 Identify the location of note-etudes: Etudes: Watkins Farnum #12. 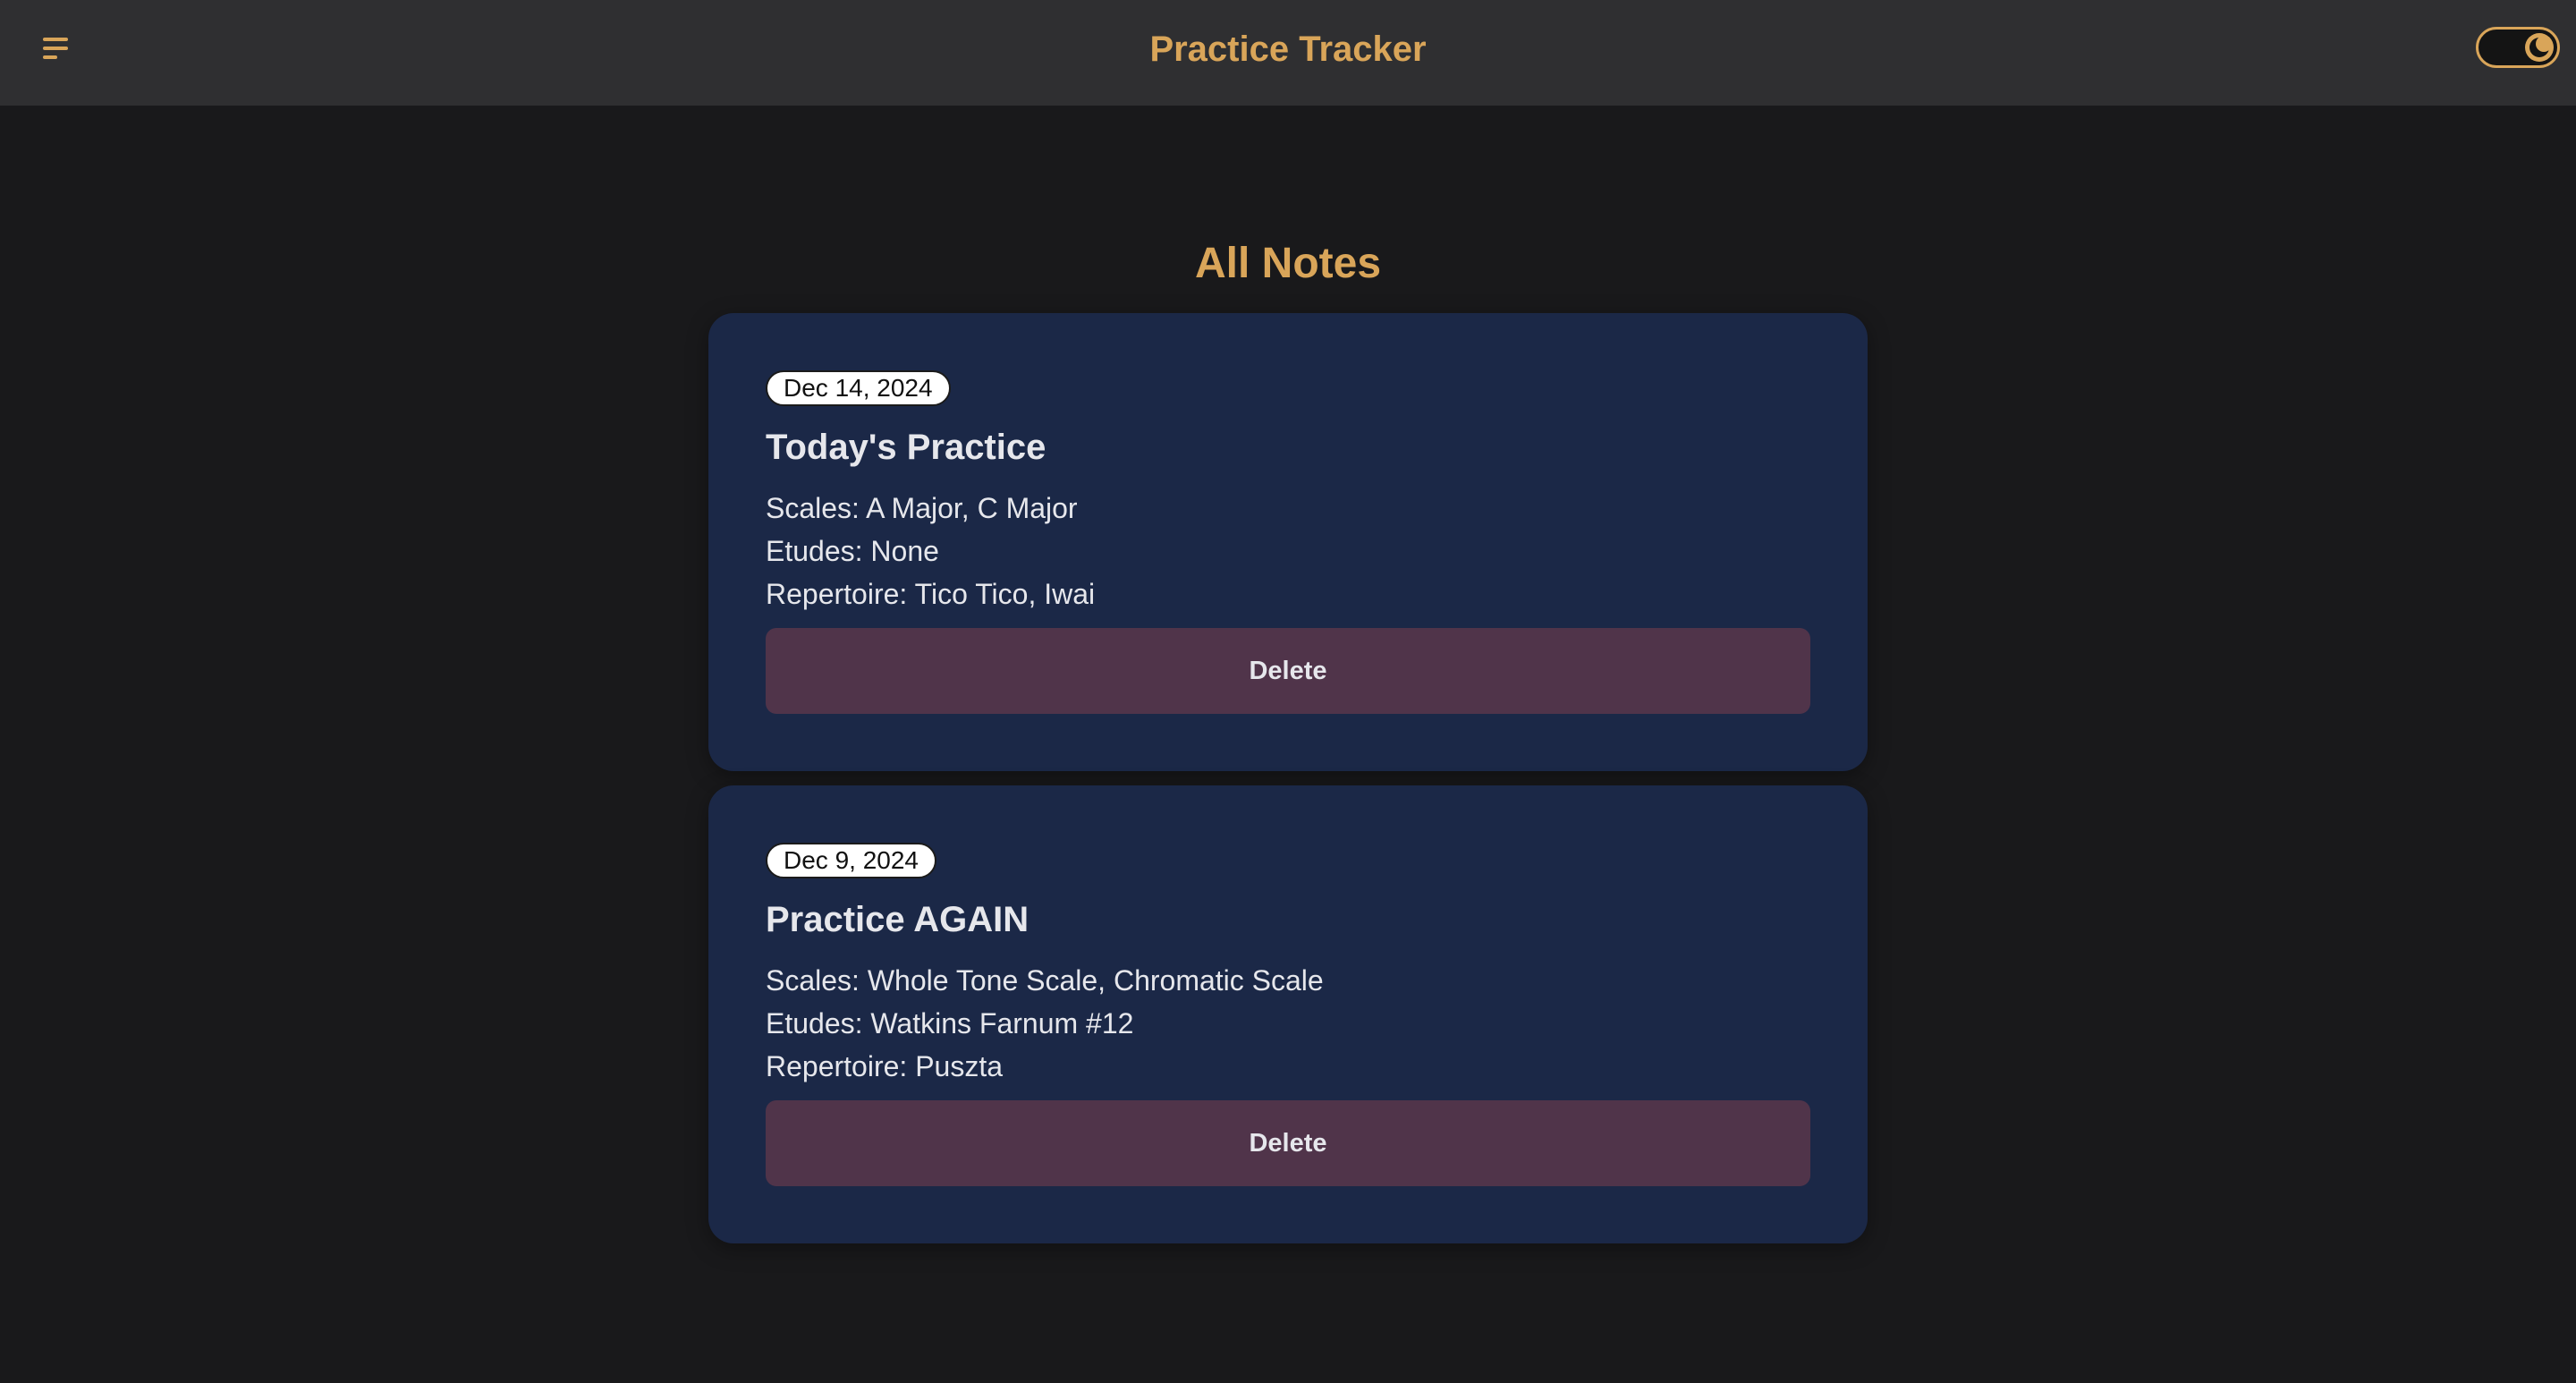
(950, 1023).